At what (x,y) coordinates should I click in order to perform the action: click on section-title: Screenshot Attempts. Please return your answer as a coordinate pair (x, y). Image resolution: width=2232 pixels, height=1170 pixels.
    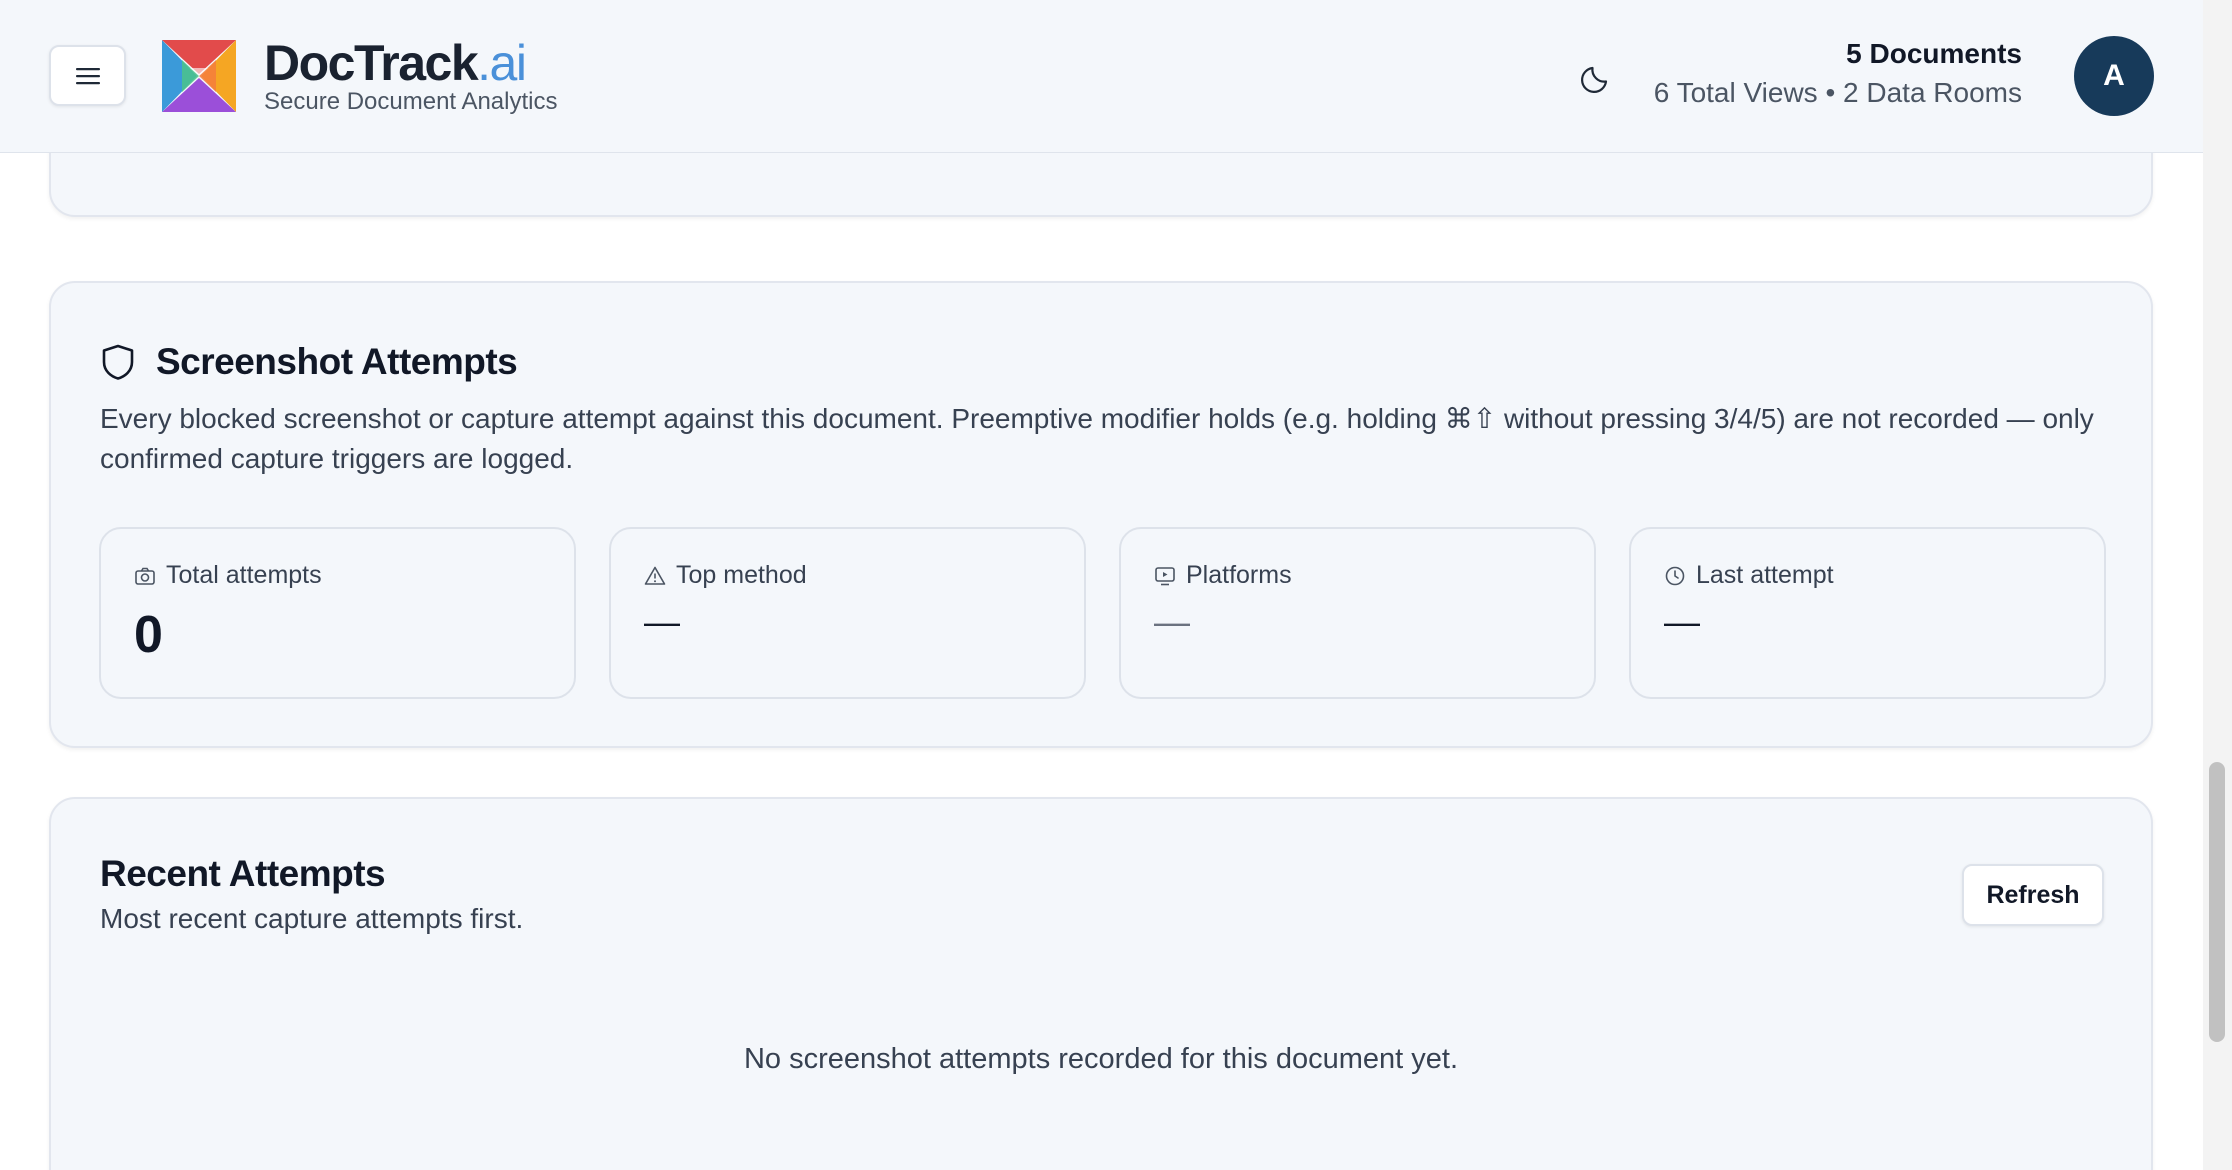
    Looking at the image, I should click on (337, 361).